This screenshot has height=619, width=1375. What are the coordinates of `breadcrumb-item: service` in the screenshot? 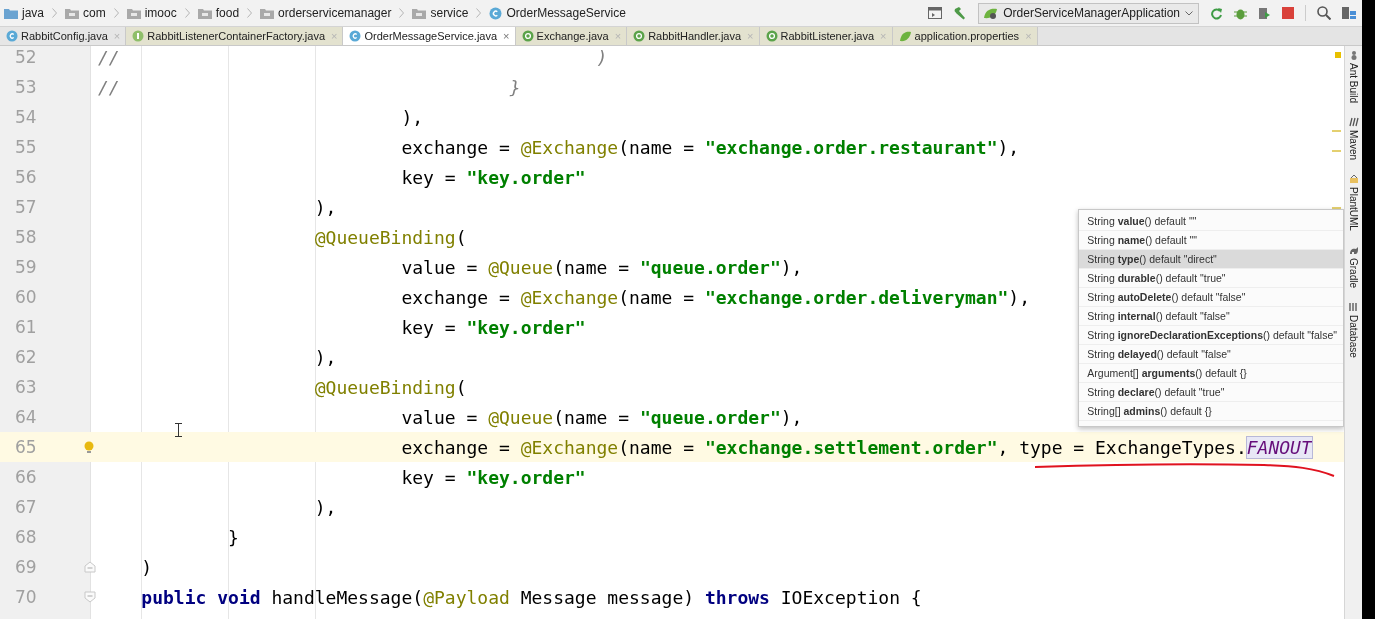 It's located at (449, 13).